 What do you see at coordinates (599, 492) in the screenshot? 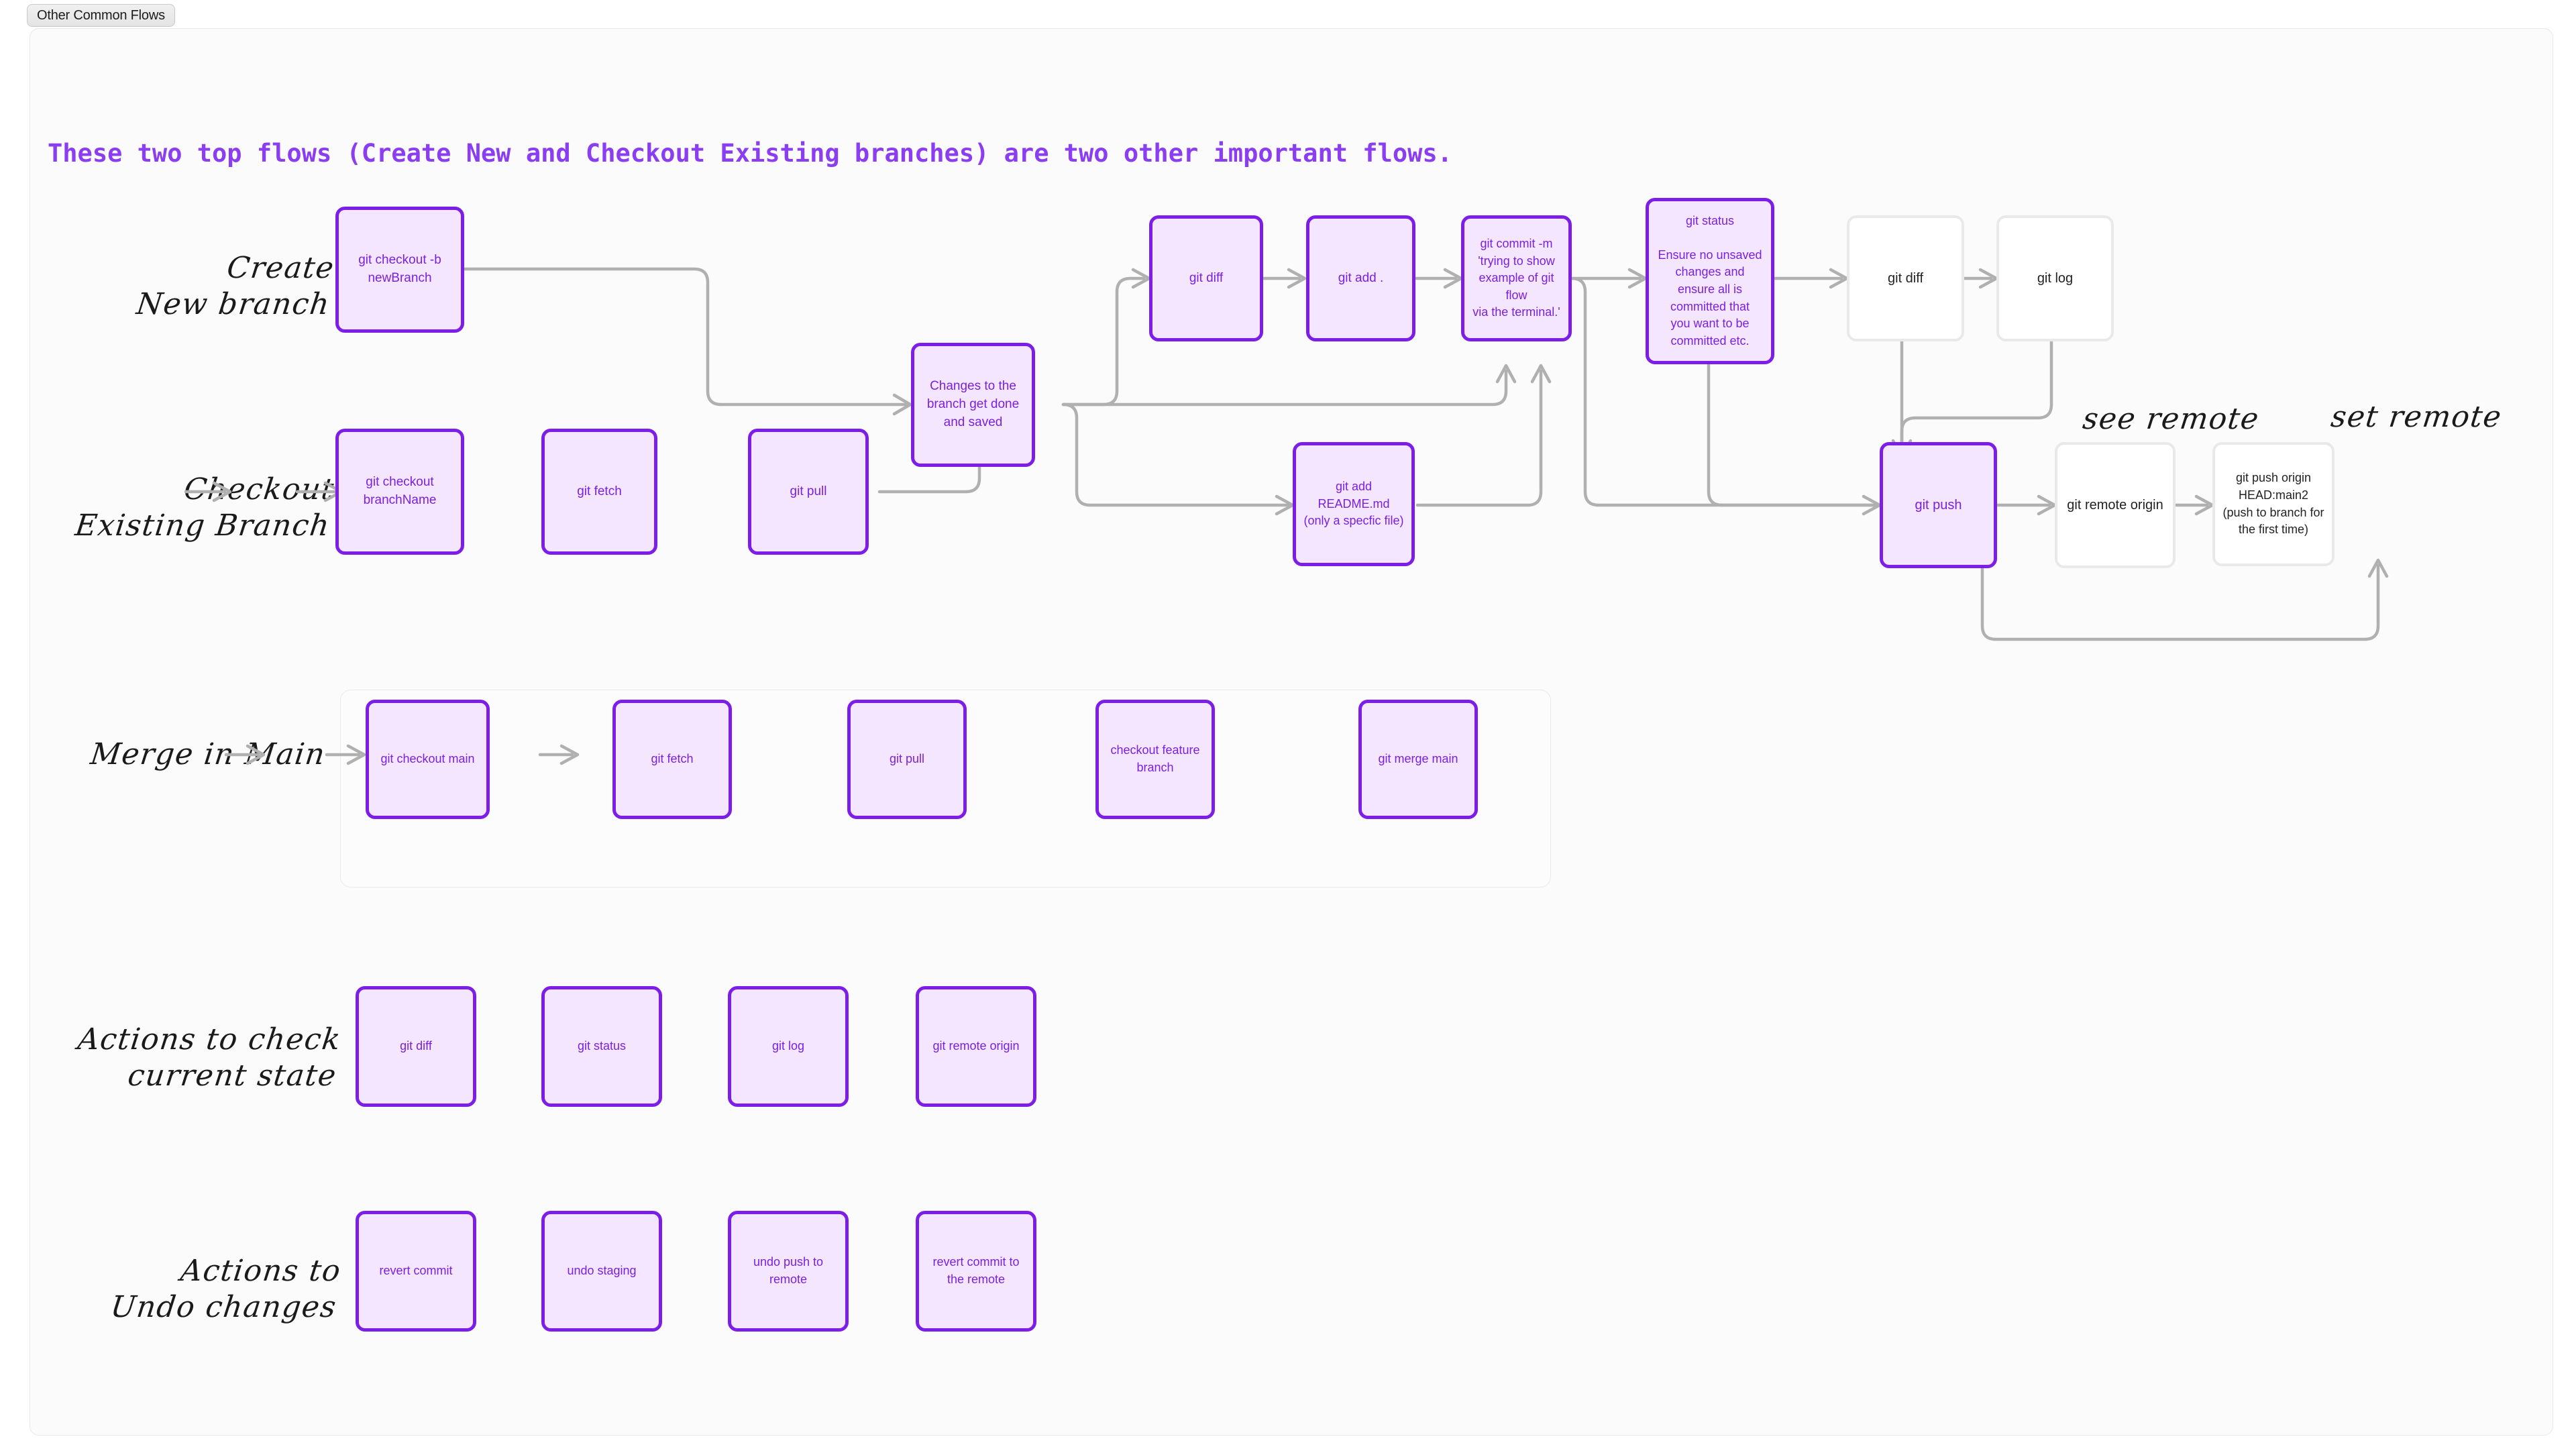
I see `node-git-fetch-top: git fetch` at bounding box center [599, 492].